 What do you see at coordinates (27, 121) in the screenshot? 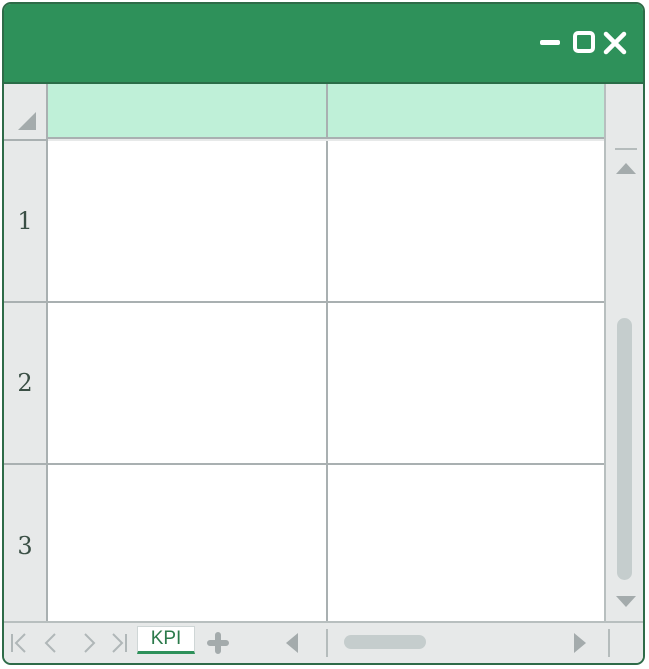
I see `select-all-triangle-icon` at bounding box center [27, 121].